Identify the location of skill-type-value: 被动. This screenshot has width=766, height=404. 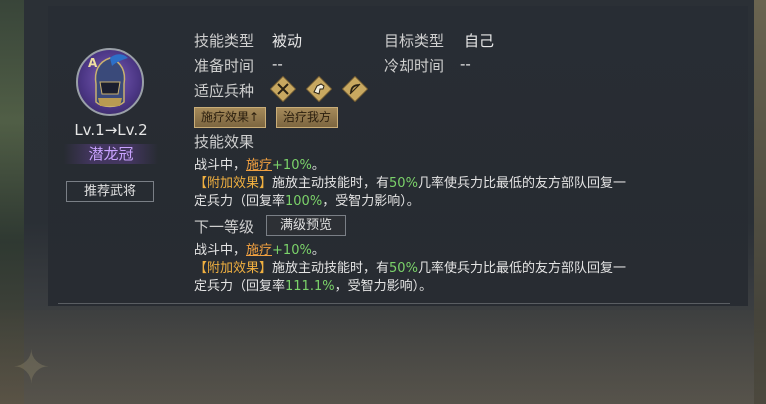
(287, 41).